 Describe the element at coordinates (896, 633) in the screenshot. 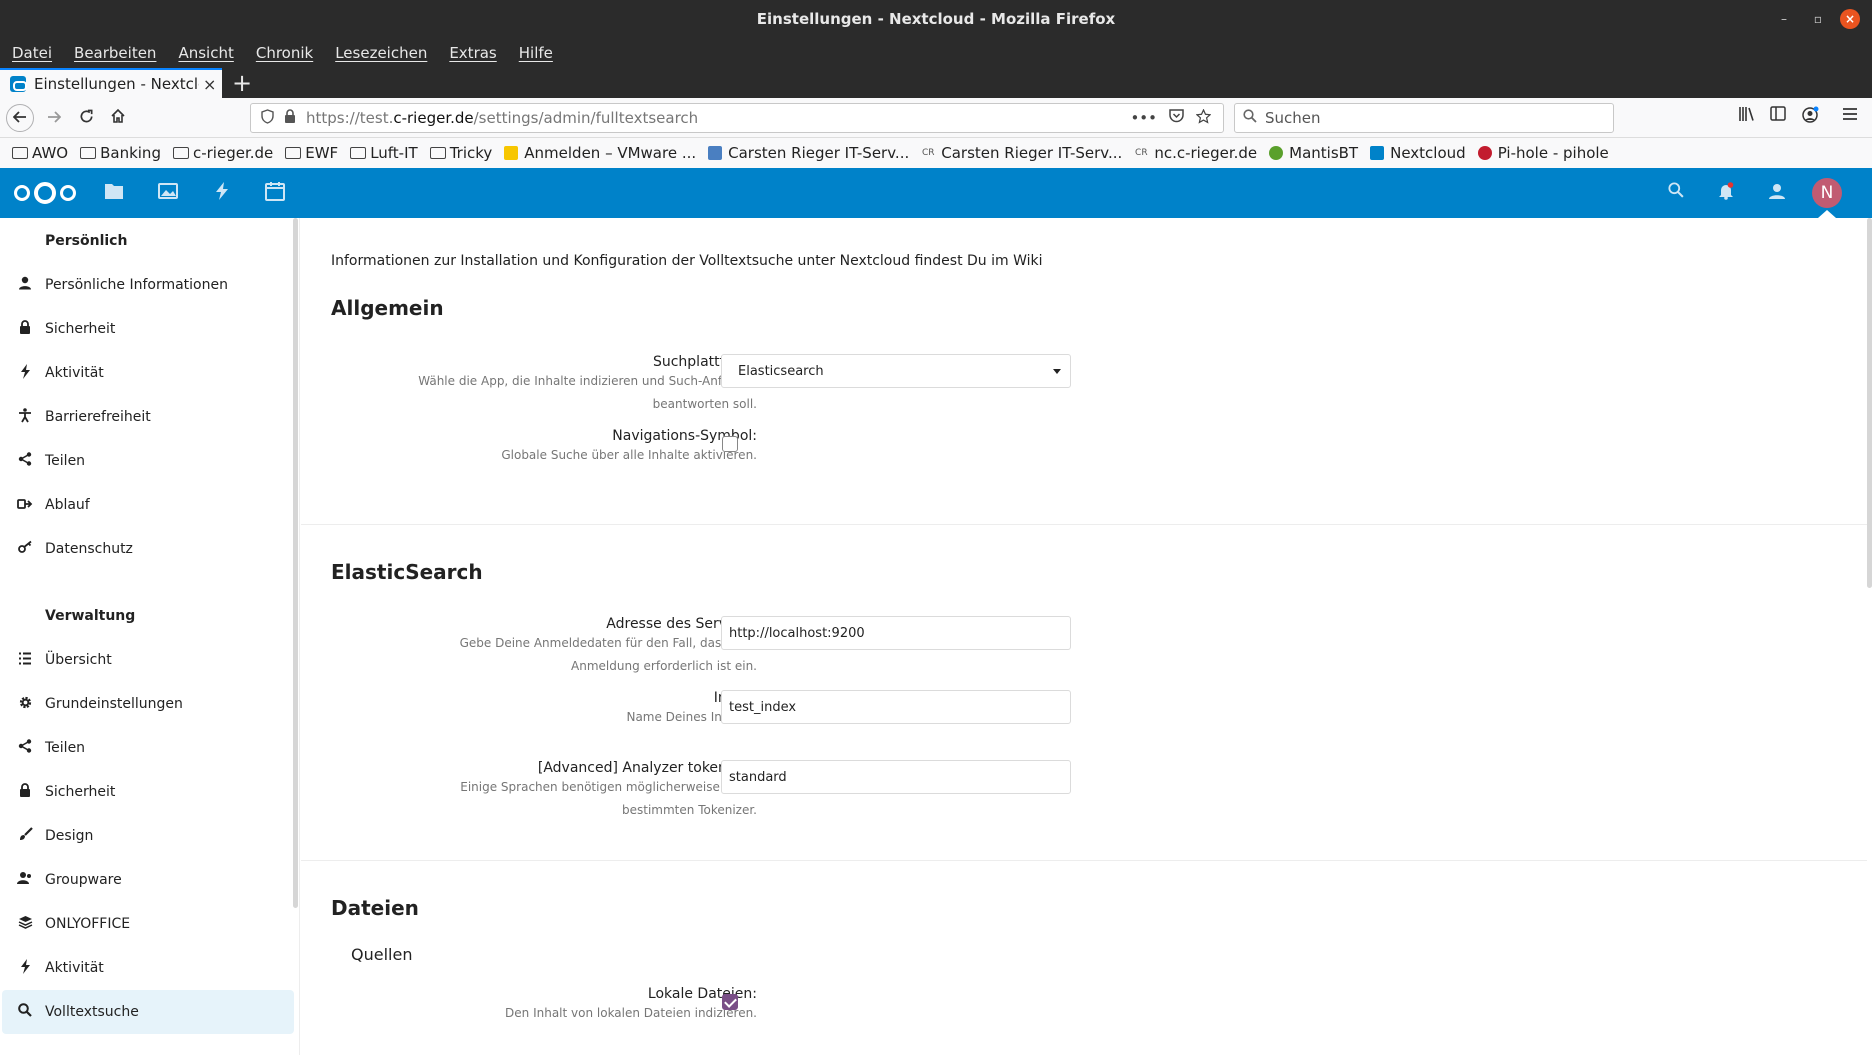

I see `servlet-address-input: http://localhost:9200` at that location.